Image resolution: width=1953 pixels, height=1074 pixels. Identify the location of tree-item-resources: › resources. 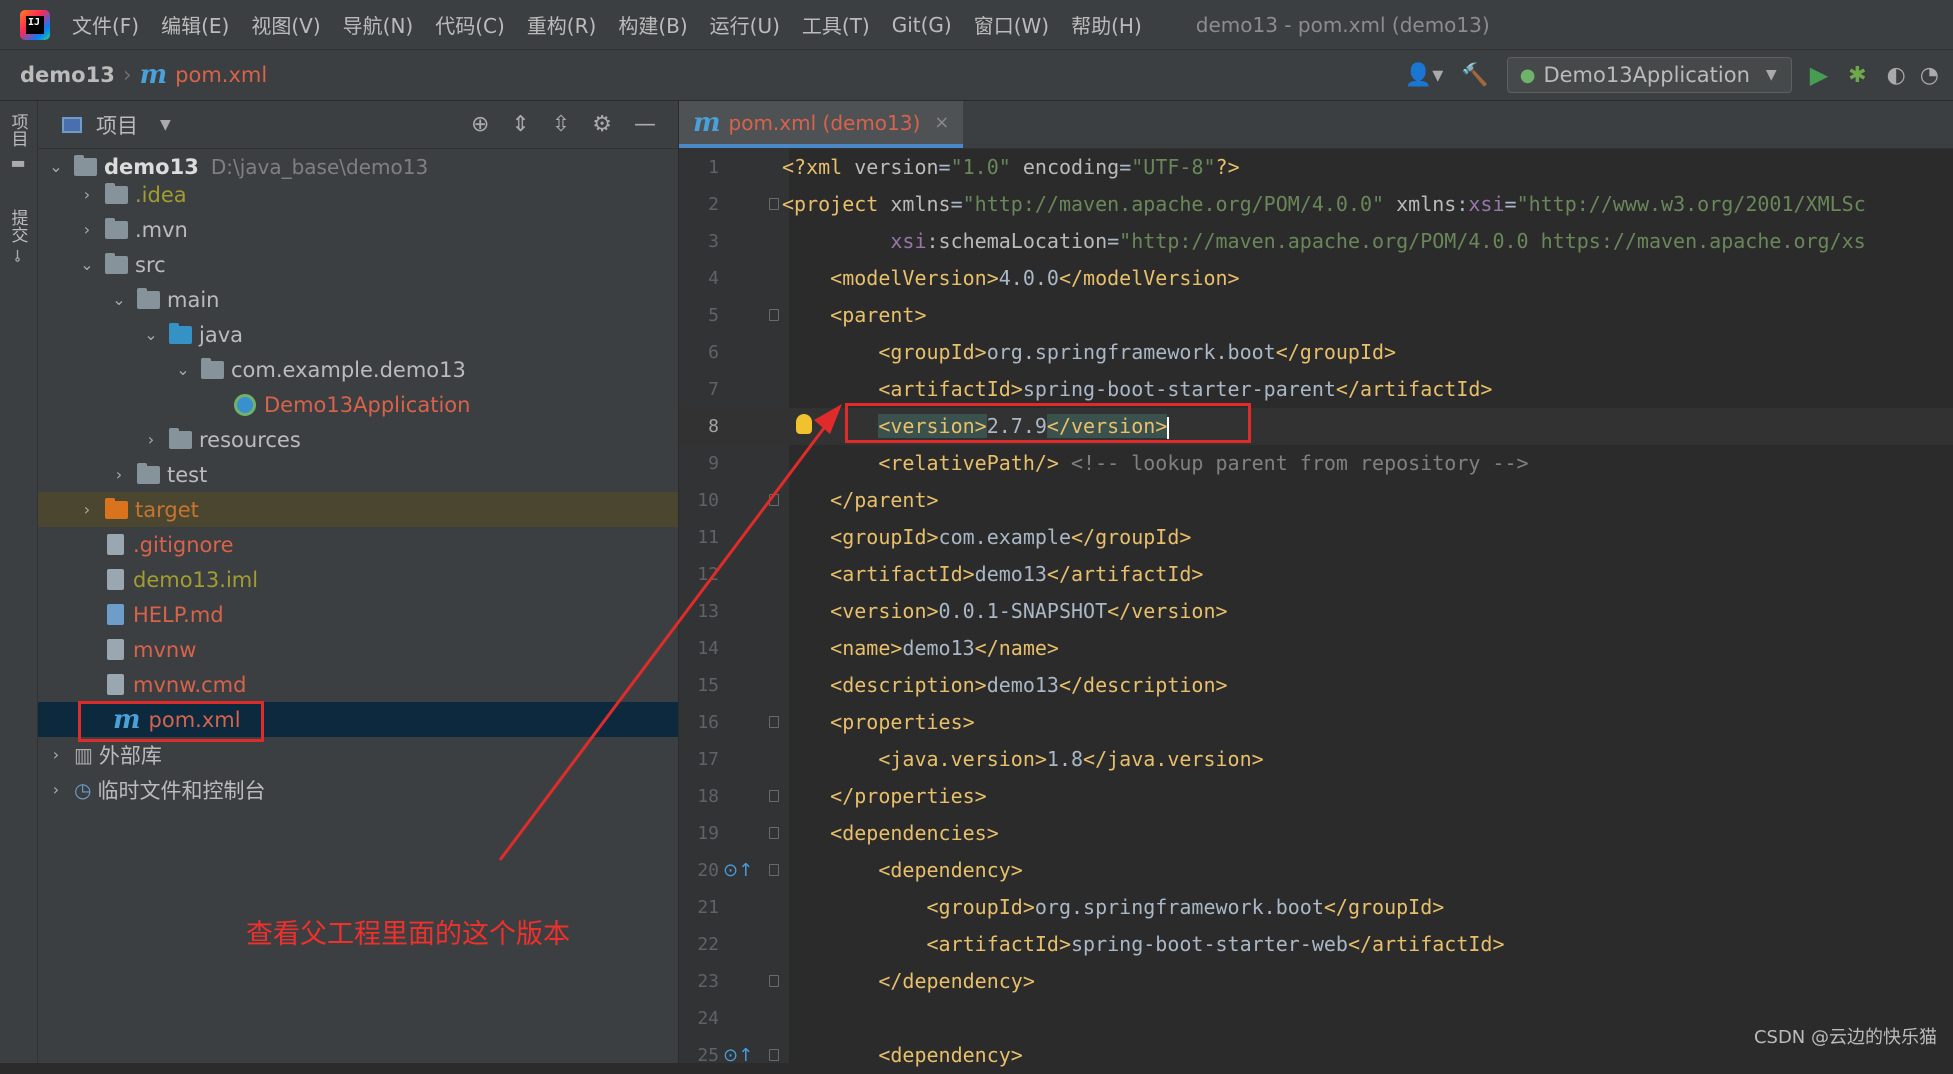
(358, 439).